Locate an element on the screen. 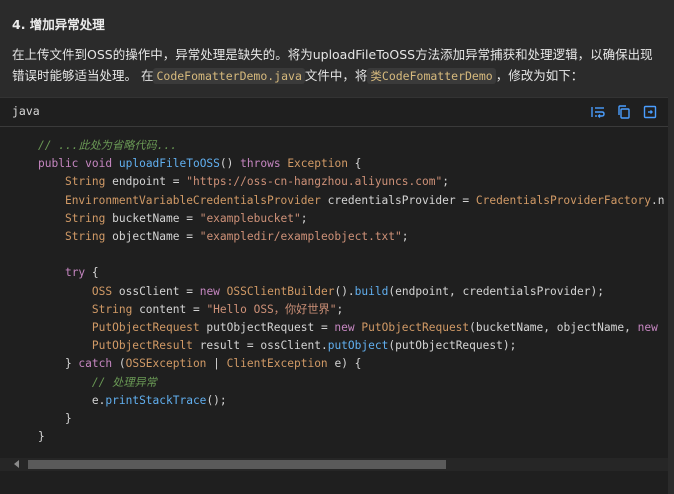 The image size is (674, 494). code-language-label: java is located at coordinates (26, 111).